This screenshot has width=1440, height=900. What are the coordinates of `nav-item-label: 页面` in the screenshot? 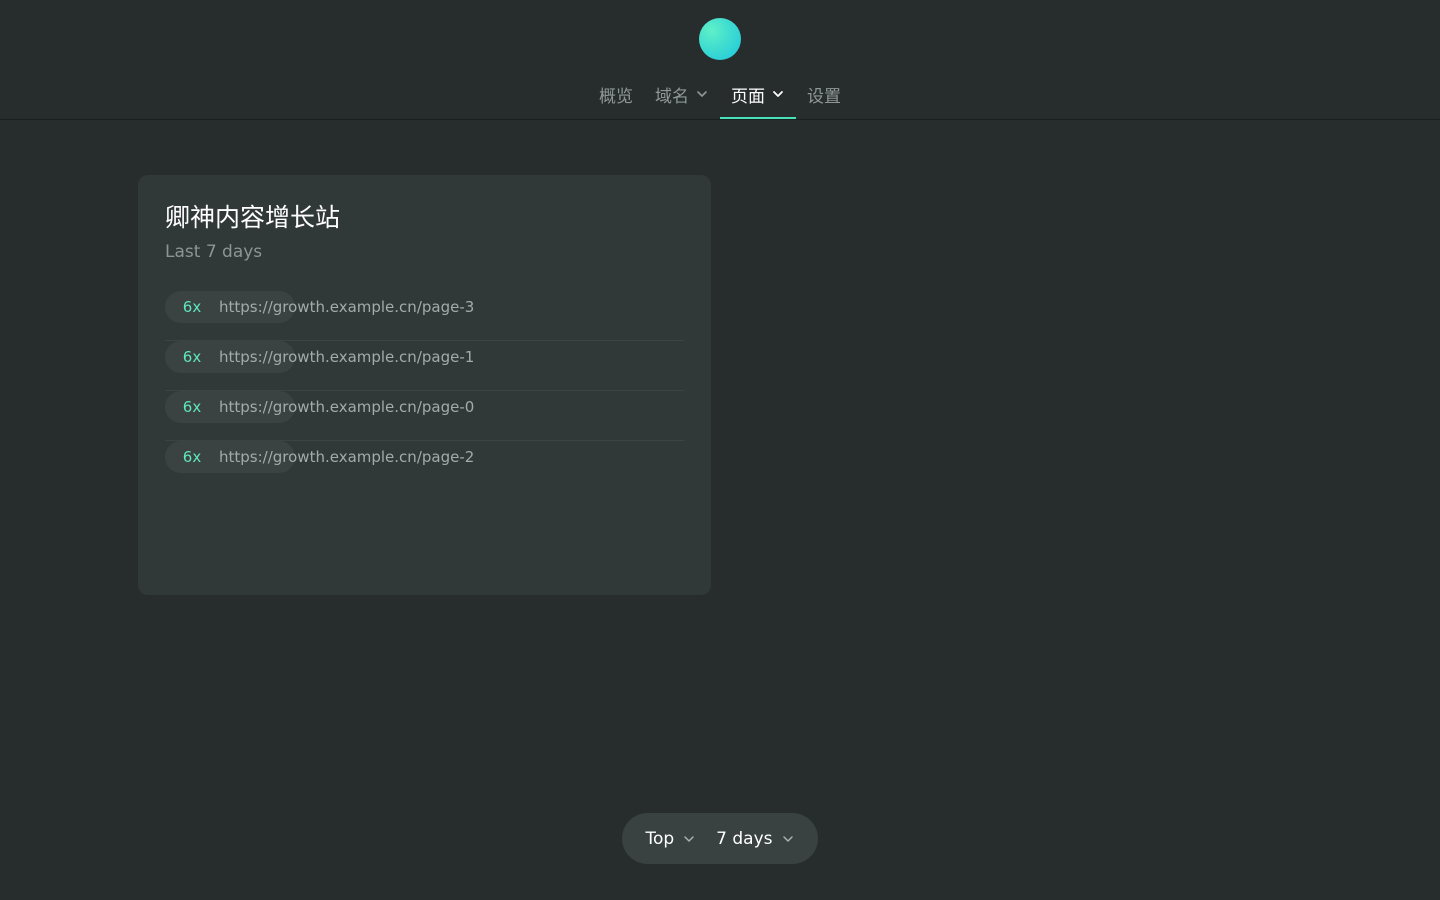 It's located at (748, 96).